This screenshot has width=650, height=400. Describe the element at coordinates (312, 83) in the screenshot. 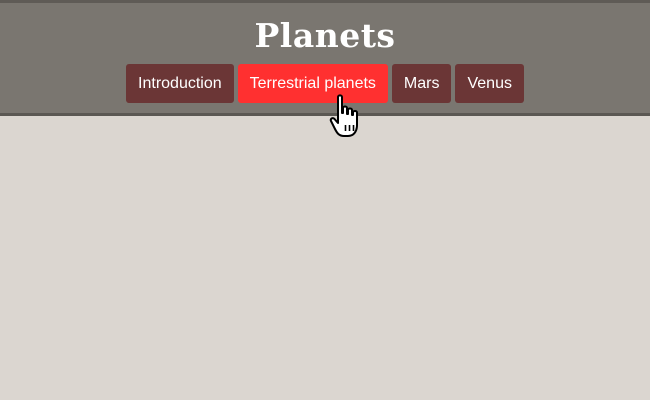

I see `nav-button-terrestrial-planets: Terrestrial planets` at that location.